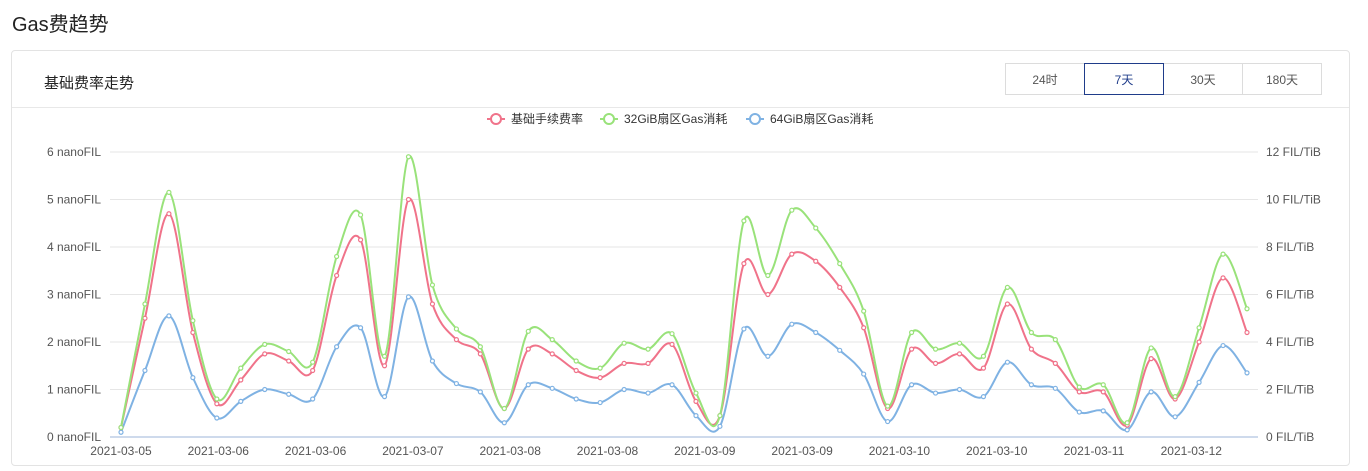  What do you see at coordinates (1293, 200) in the screenshot?
I see `y-right-tick-label: 10 FIL/TiB` at bounding box center [1293, 200].